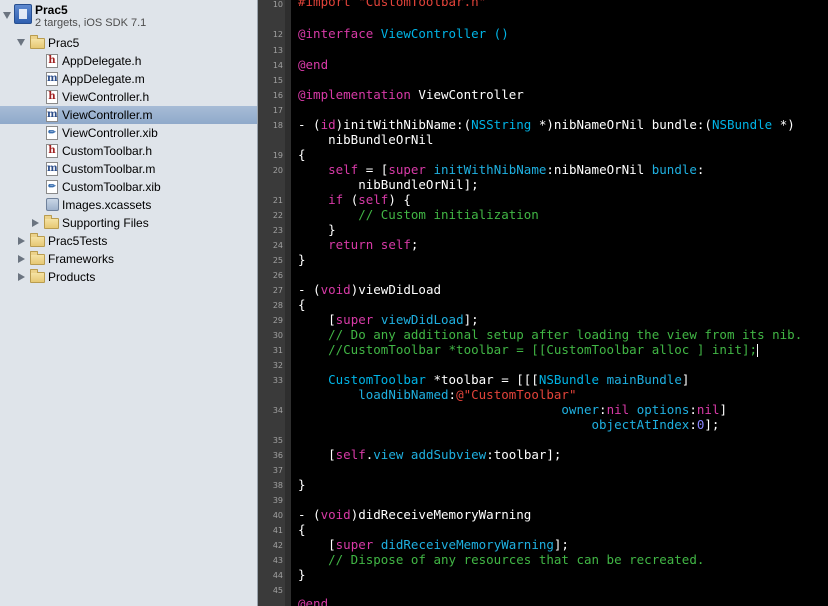 The image size is (828, 606). What do you see at coordinates (388, 319) in the screenshot?
I see `code-line-super-viewdidload: [super viewDidLoad];` at bounding box center [388, 319].